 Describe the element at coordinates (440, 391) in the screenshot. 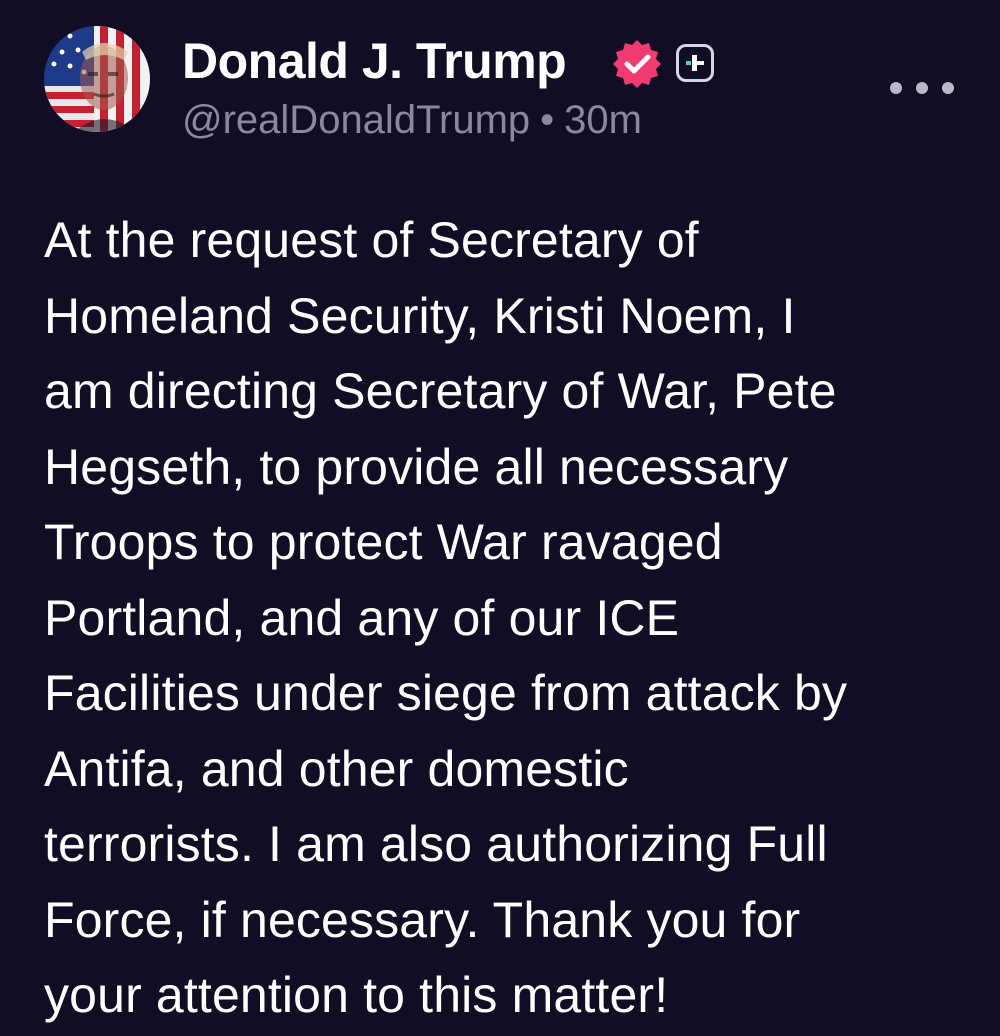

I see `post-body-line: am directing Secretary of War, Pete` at that location.